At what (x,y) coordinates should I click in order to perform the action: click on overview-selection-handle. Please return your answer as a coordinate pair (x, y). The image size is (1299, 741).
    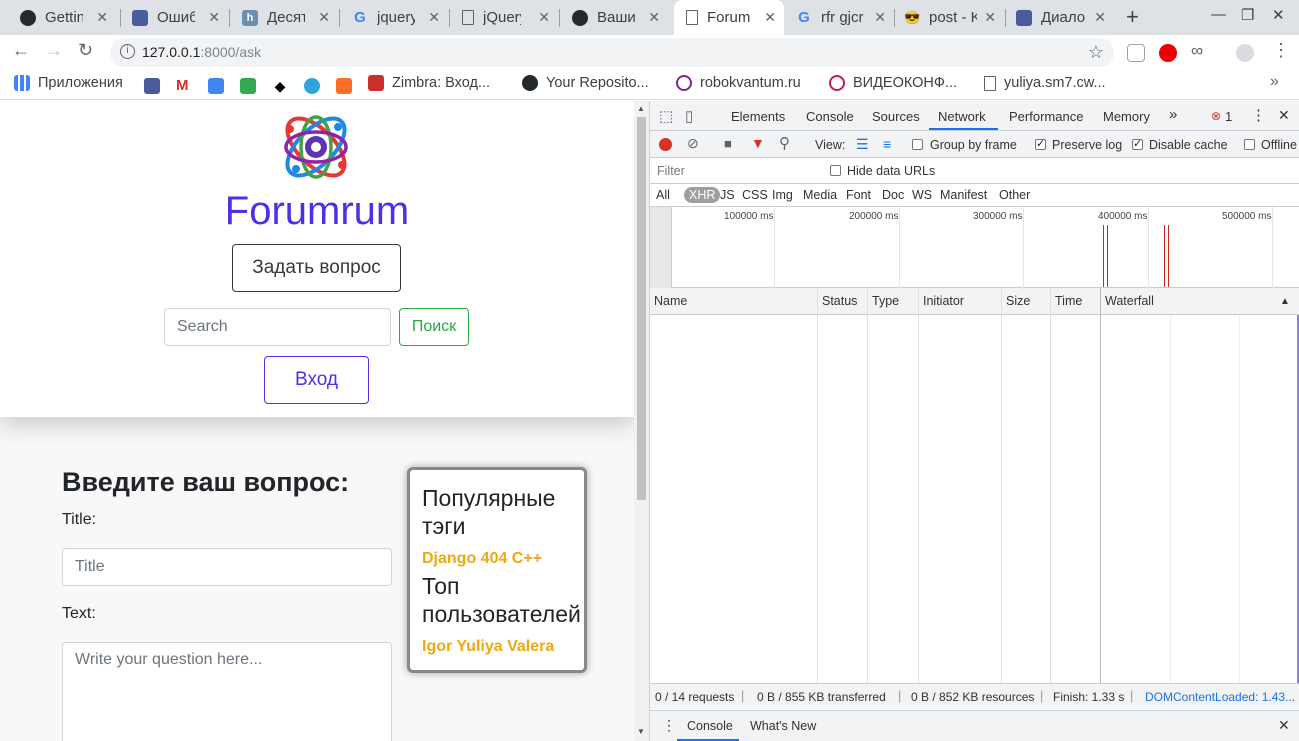
    Looking at the image, I should click on (661, 247).